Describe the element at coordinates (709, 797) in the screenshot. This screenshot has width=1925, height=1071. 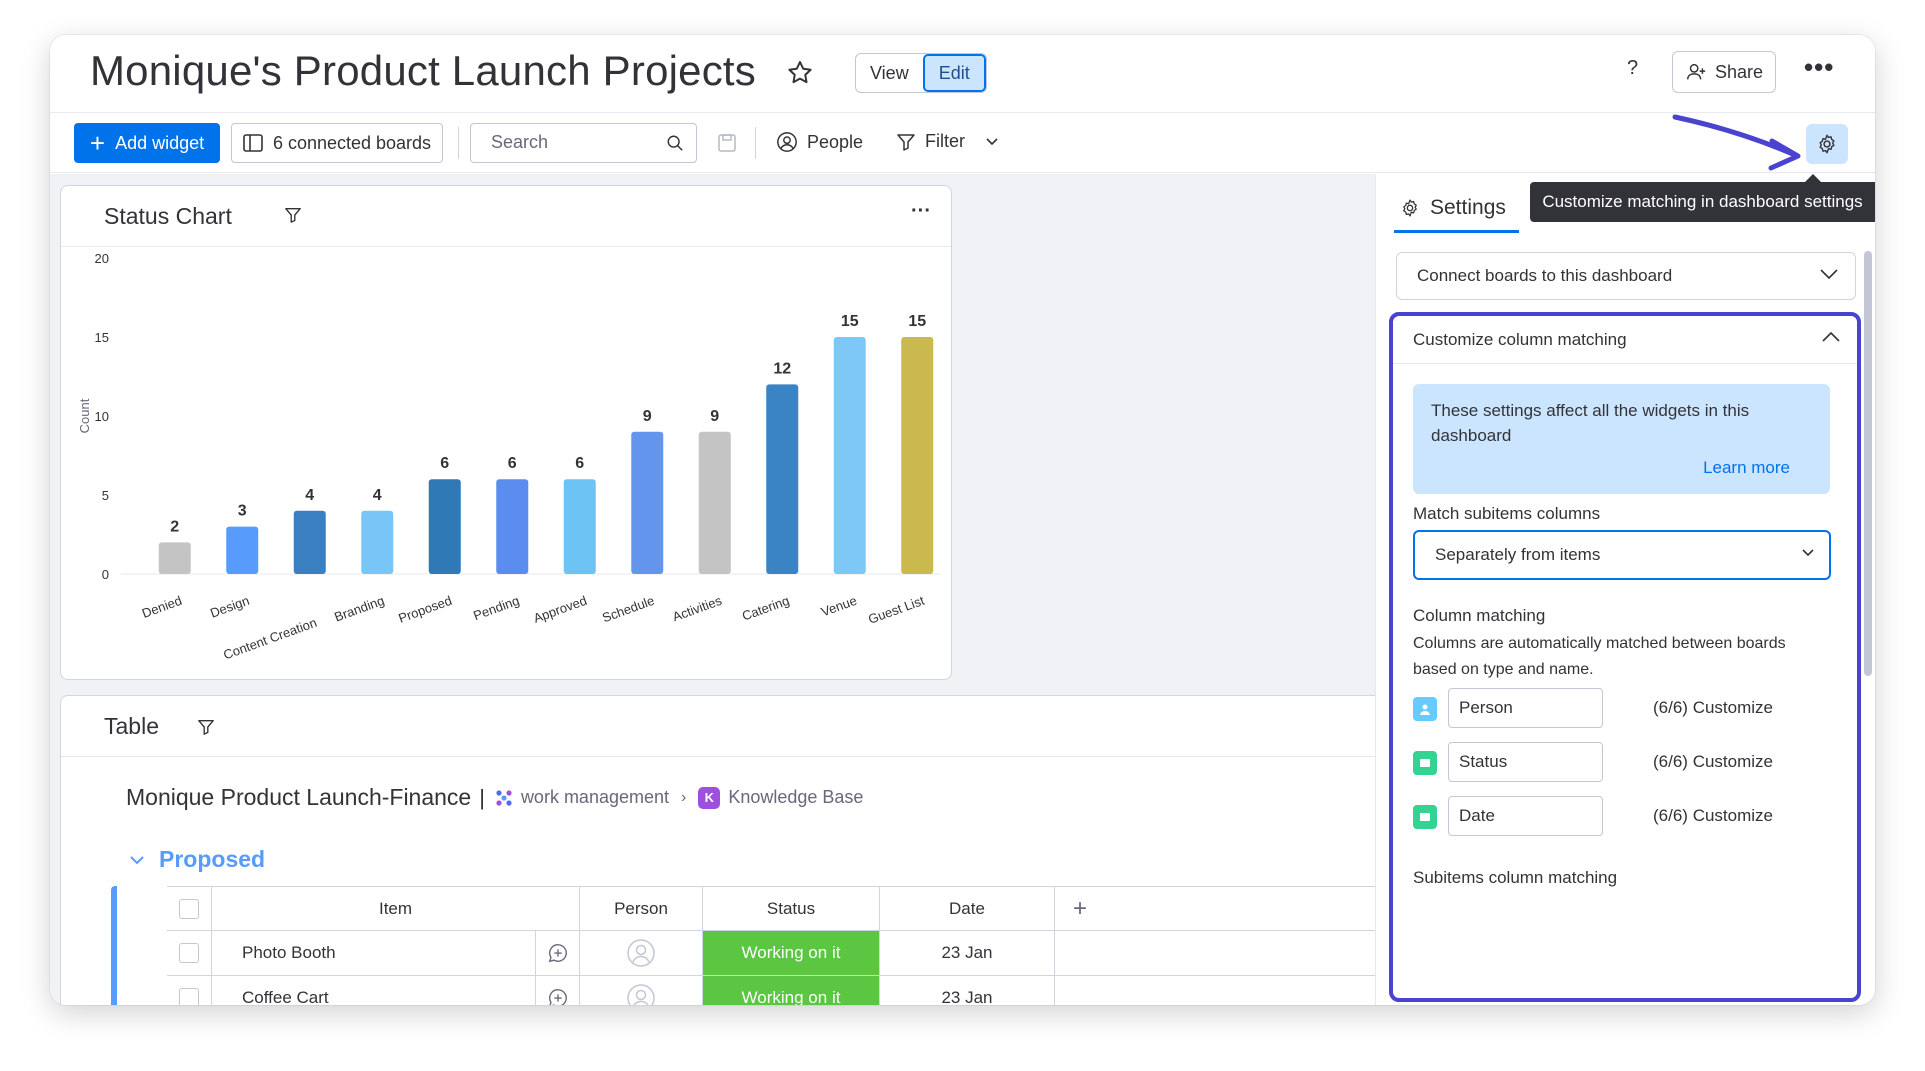
I see `knowledge-base-badge: K` at that location.